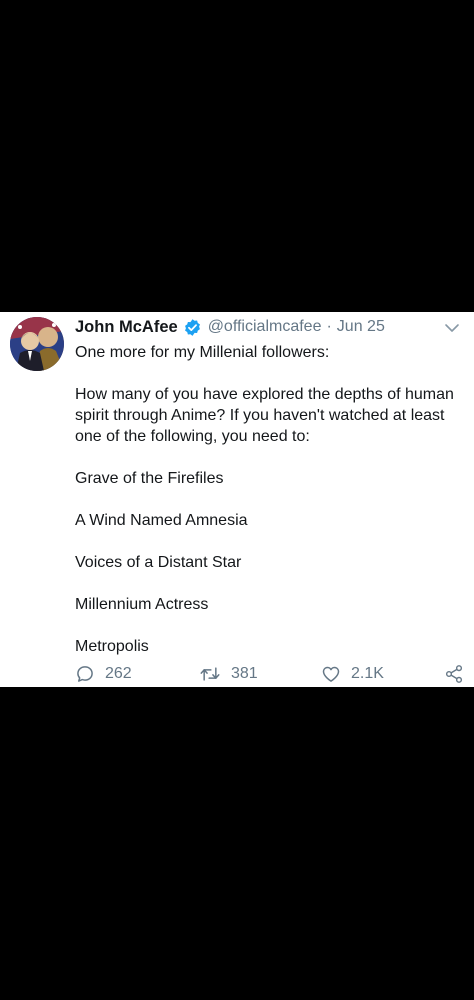 The image size is (474, 1000). Describe the element at coordinates (202, 352) in the screenshot. I see `tweet-line: One more for my Millenial followers:` at that location.